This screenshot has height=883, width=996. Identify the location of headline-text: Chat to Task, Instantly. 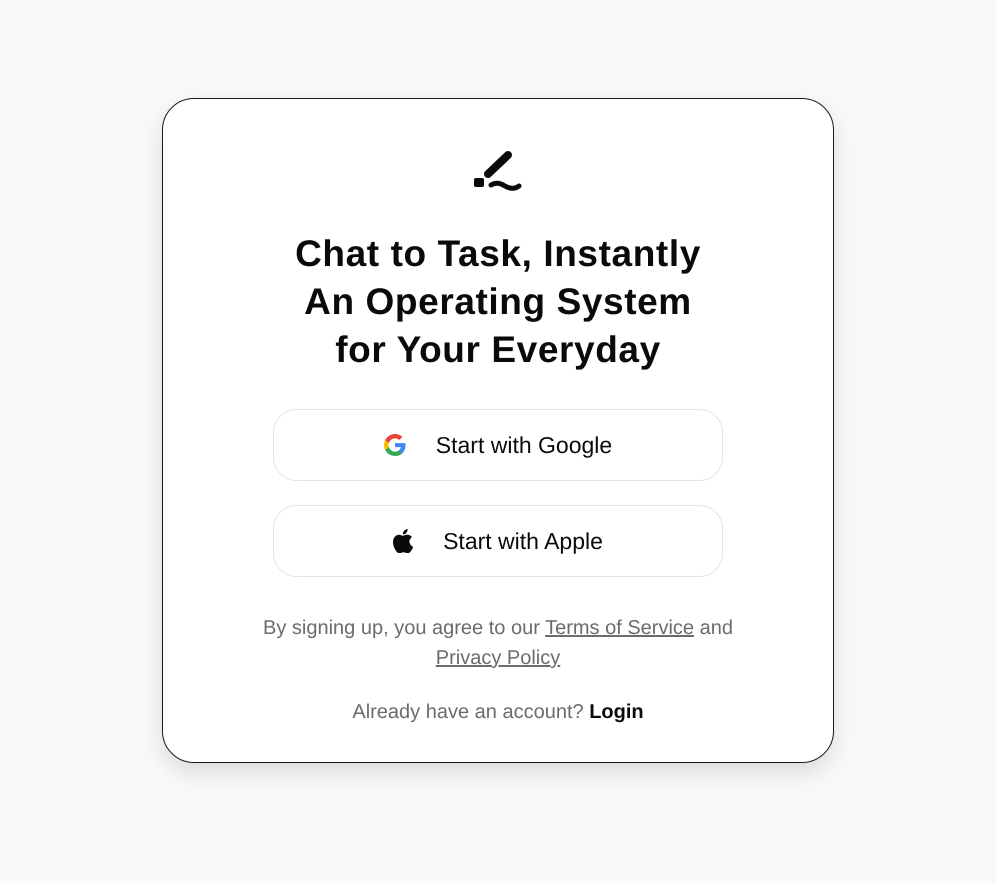
(498, 254).